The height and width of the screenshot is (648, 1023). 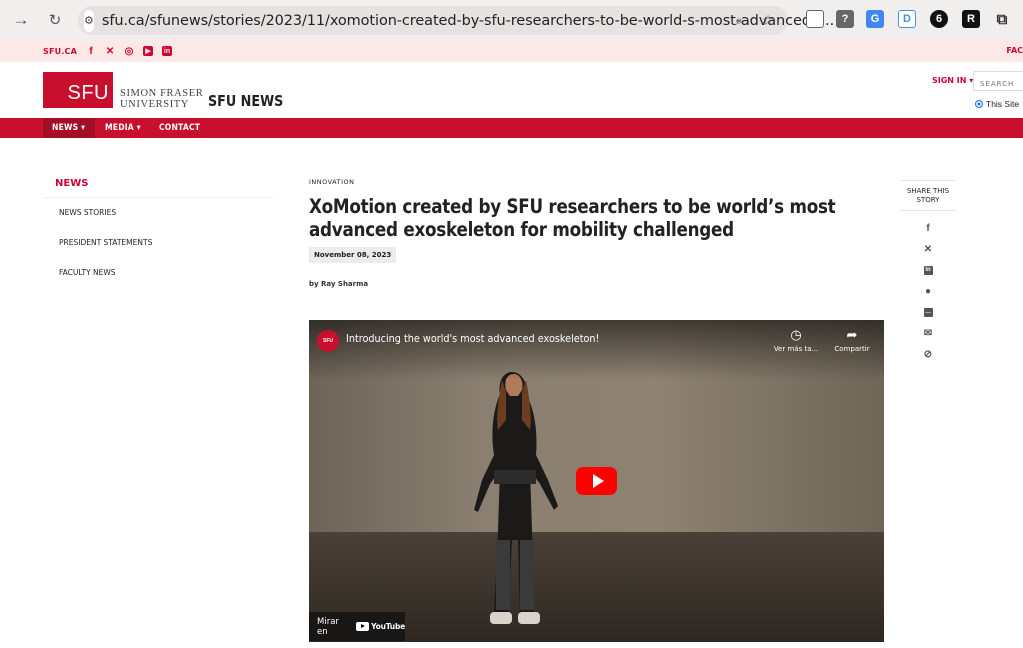 I want to click on watch-on-youtube-button: Mirar en YouTube, so click(x=357, y=626).